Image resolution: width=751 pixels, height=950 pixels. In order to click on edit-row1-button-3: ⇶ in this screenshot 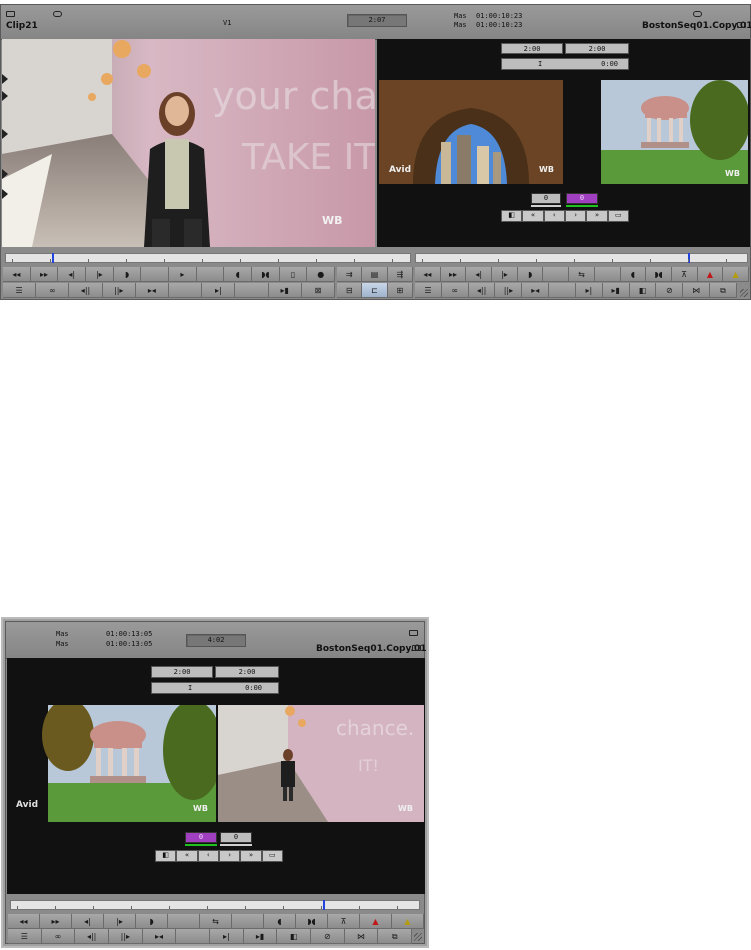, I will do `click(400, 274)`.